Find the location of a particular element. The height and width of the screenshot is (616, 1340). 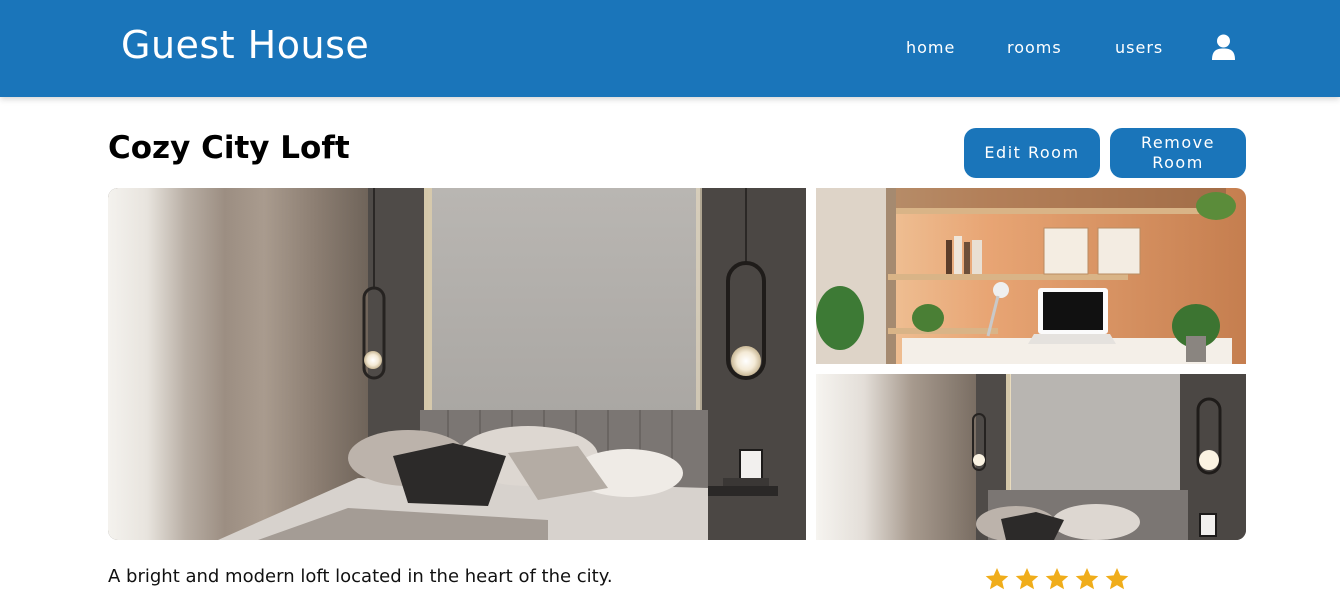

room-title: Cozy City Loft is located at coordinates (229, 148).